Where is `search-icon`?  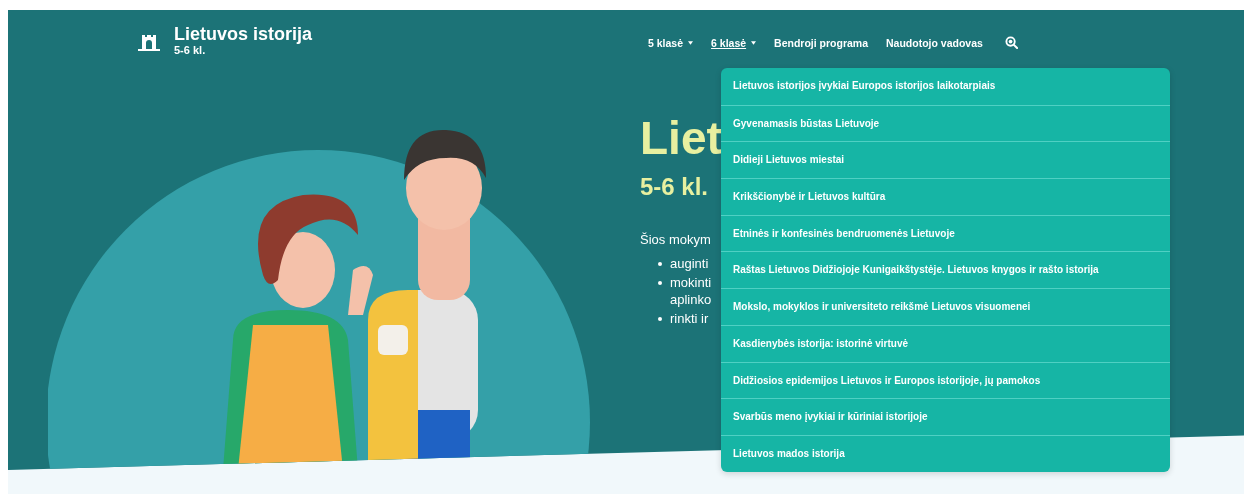 search-icon is located at coordinates (1011, 42).